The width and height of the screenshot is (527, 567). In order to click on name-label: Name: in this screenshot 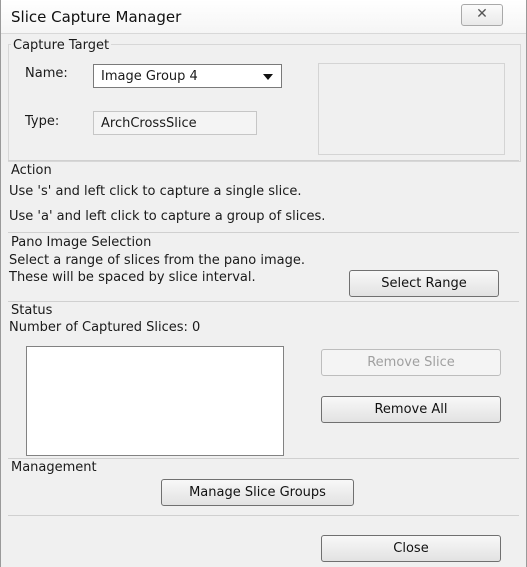, I will do `click(46, 73)`.